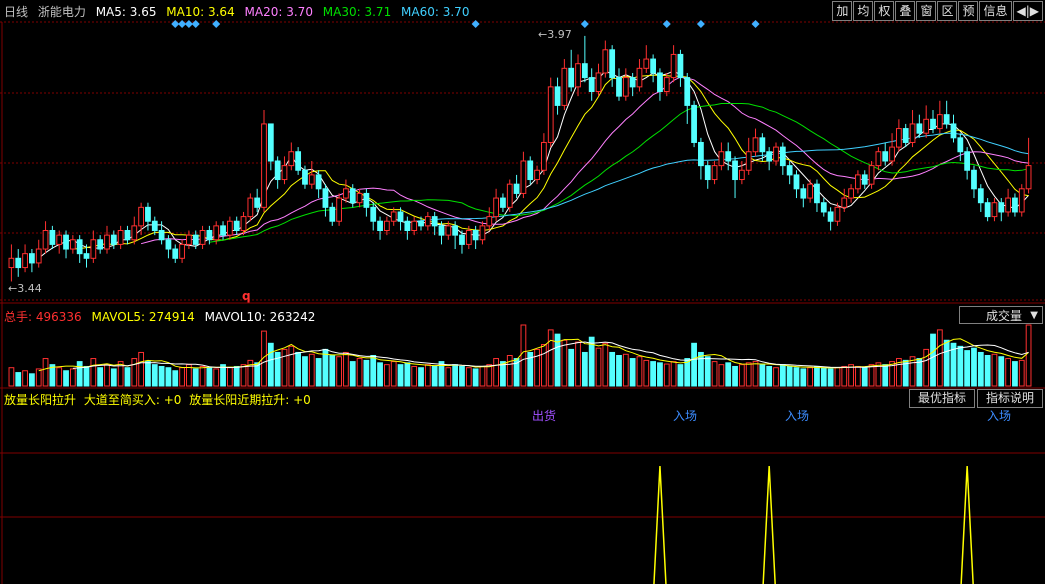 This screenshot has width=1045, height=584. Describe the element at coordinates (544, 416) in the screenshot. I see `signal-label-sell: 出货` at that location.